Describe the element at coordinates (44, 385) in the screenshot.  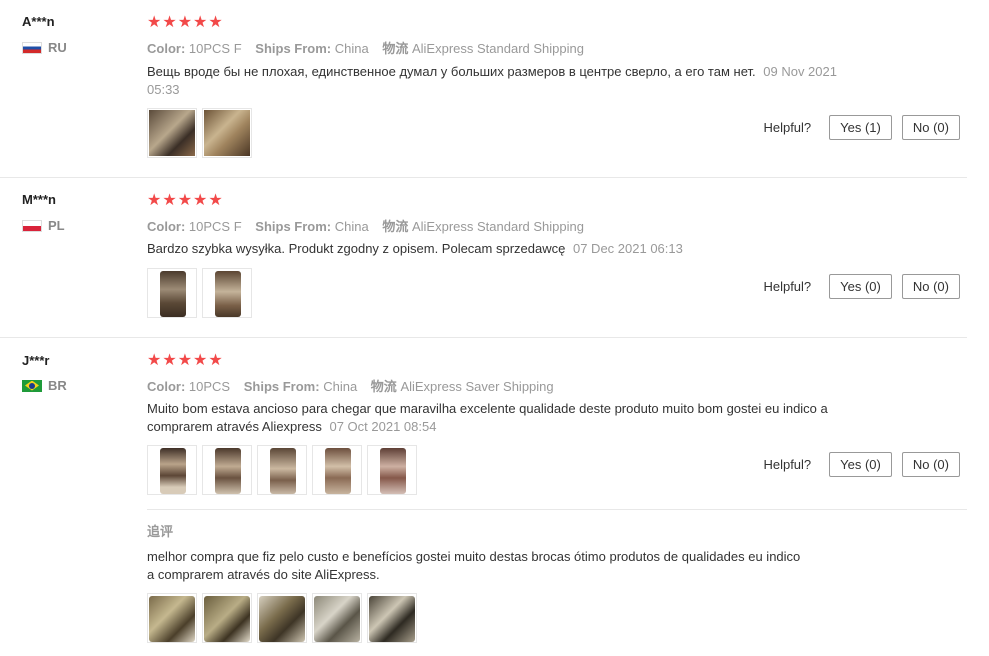
I see `reviewer-country: BR` at that location.